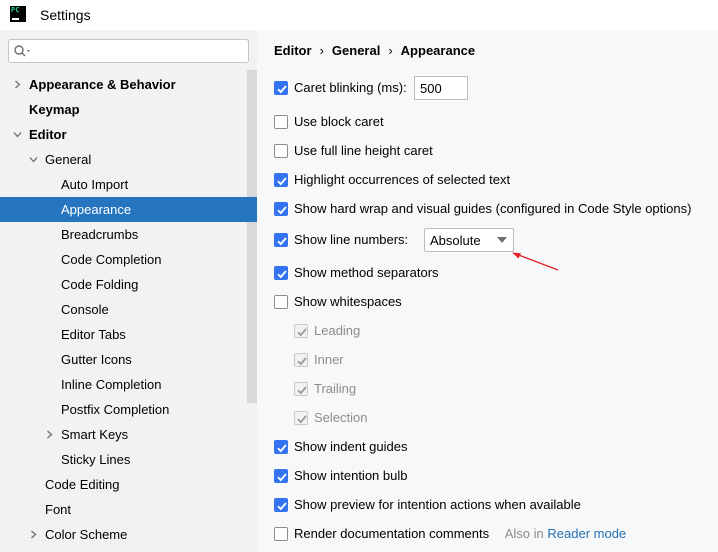 Image resolution: width=718 pixels, height=552 pixels. What do you see at coordinates (102, 84) in the screenshot?
I see `tree-item-label: Appearance & Behavior` at bounding box center [102, 84].